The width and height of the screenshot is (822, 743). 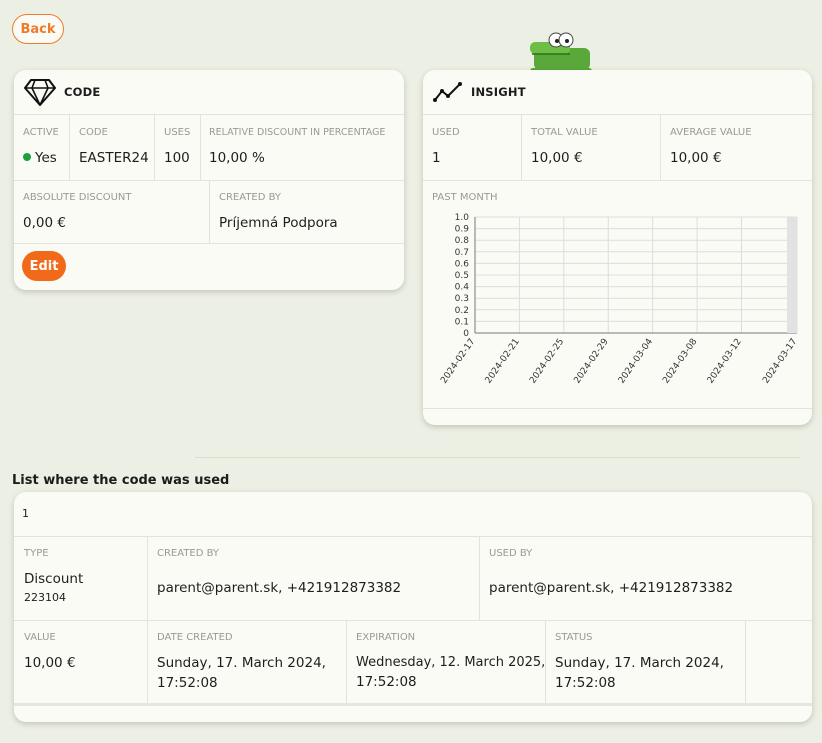 What do you see at coordinates (511, 553) in the screenshot?
I see `used-by-label: USED BY` at bounding box center [511, 553].